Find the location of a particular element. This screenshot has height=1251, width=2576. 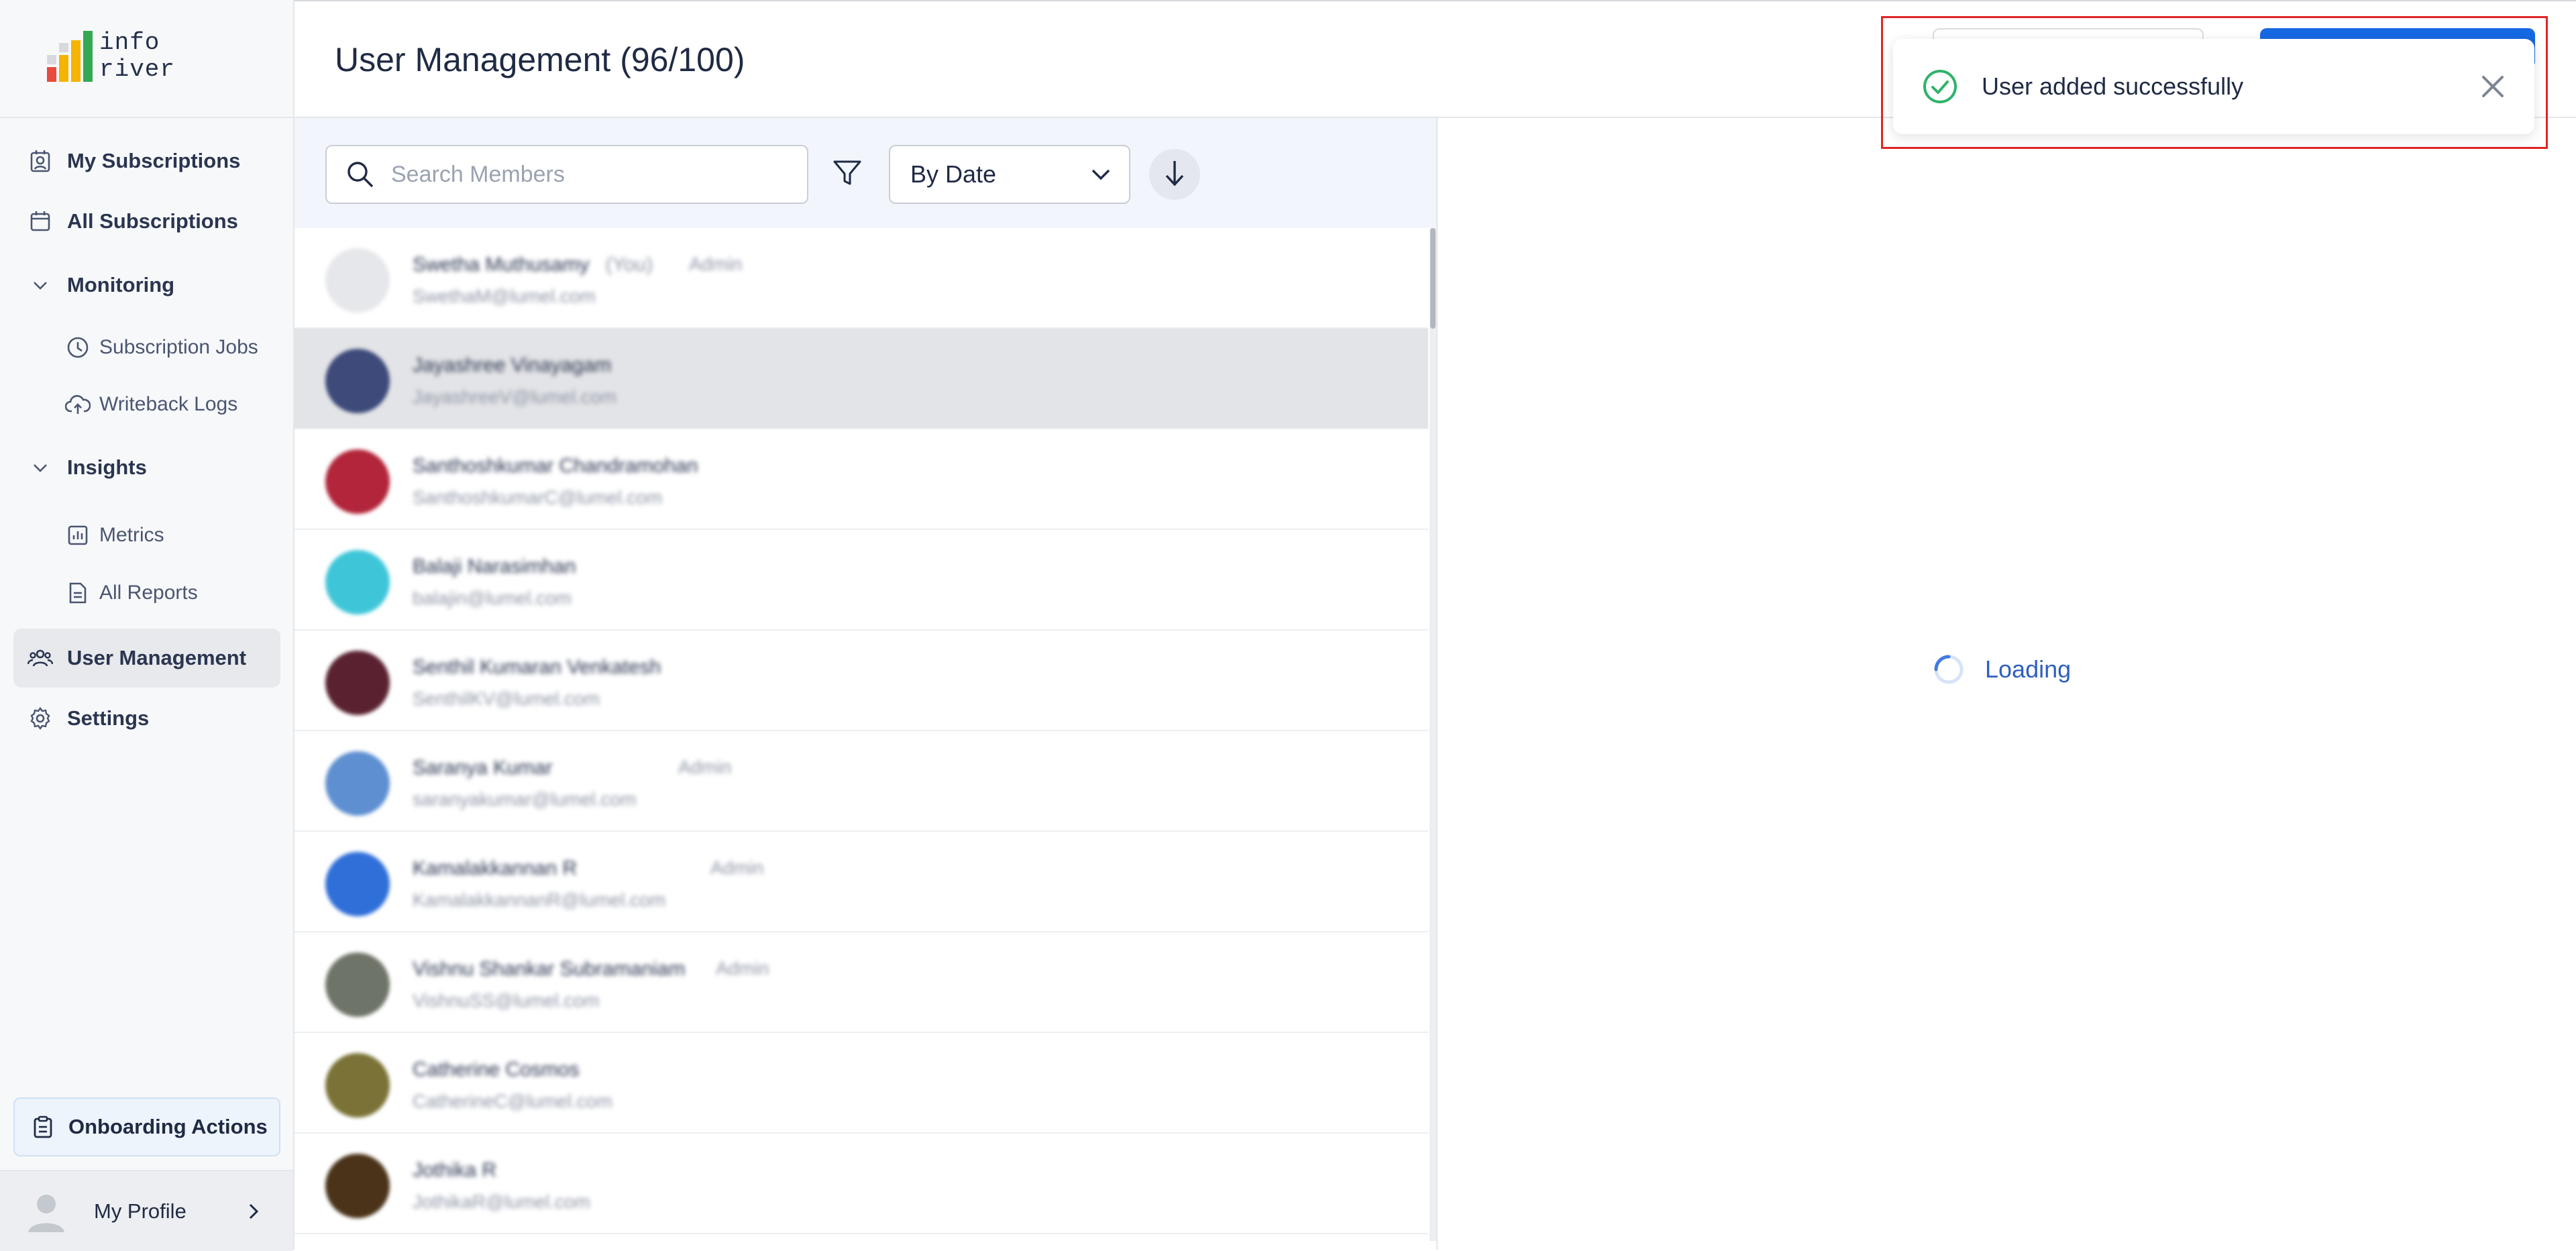

clock-icon is located at coordinates (77, 347).